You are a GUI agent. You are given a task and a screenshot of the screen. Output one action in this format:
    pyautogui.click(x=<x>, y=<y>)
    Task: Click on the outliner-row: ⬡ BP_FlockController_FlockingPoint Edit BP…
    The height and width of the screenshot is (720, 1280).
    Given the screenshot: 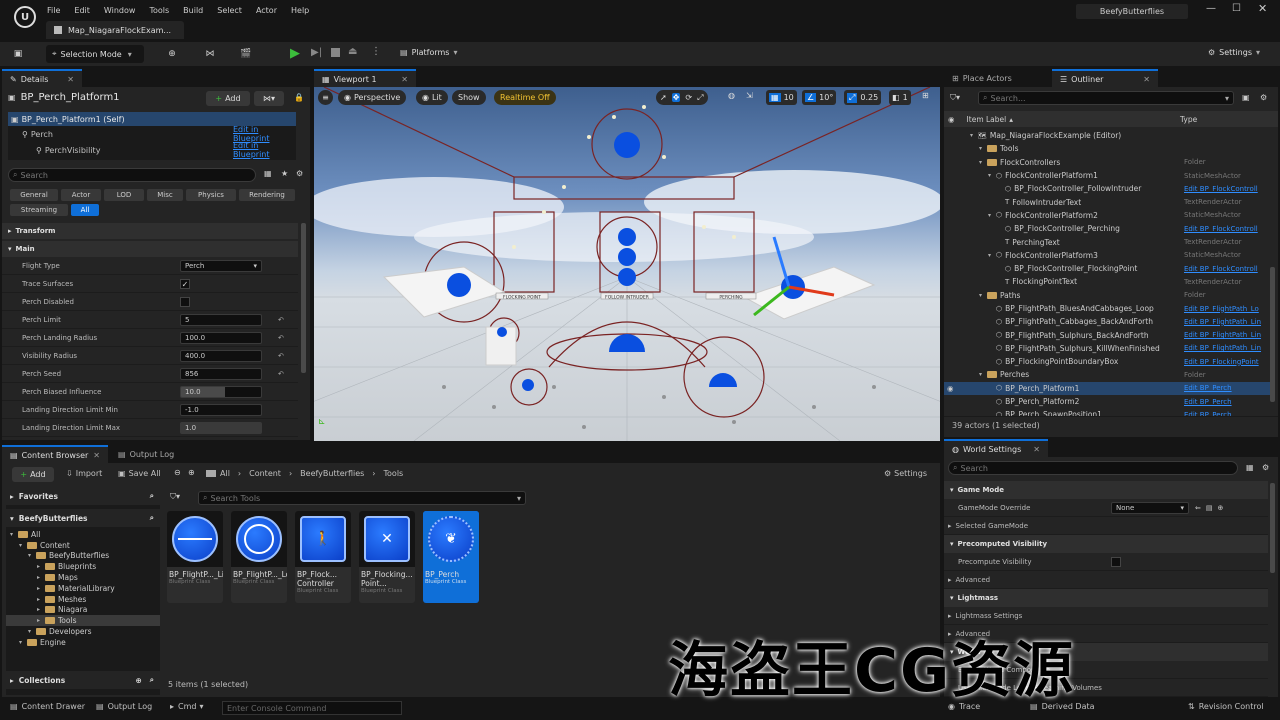 What is the action you would take?
    pyautogui.click(x=1107, y=268)
    